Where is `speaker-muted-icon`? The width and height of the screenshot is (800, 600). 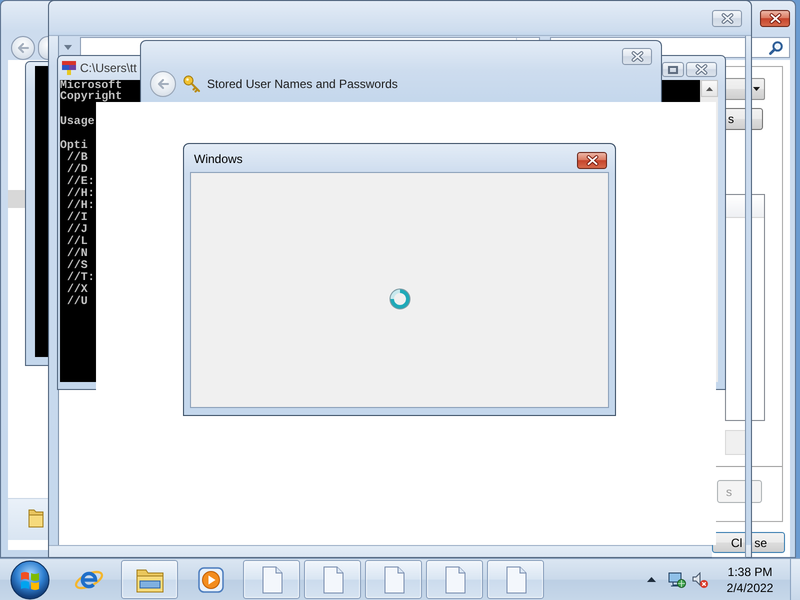 speaker-muted-icon is located at coordinates (700, 580).